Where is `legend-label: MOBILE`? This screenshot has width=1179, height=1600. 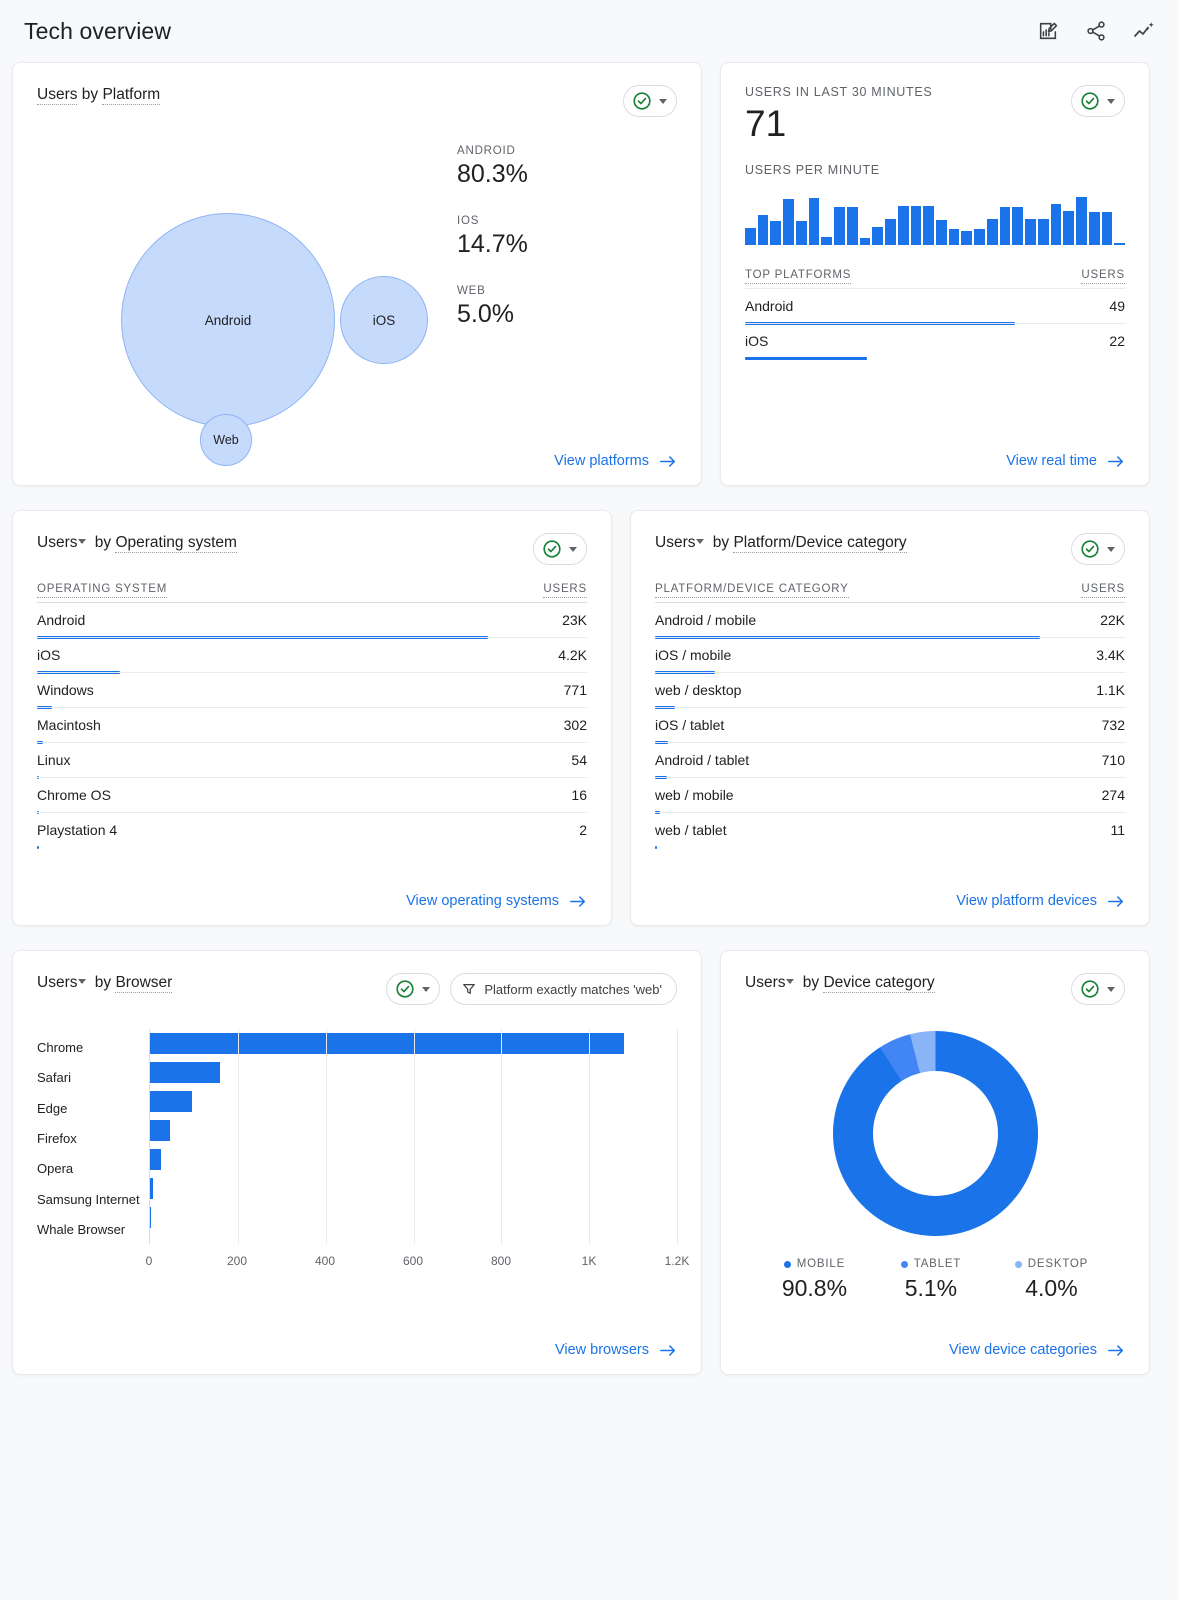
legend-label: MOBILE is located at coordinates (821, 1264).